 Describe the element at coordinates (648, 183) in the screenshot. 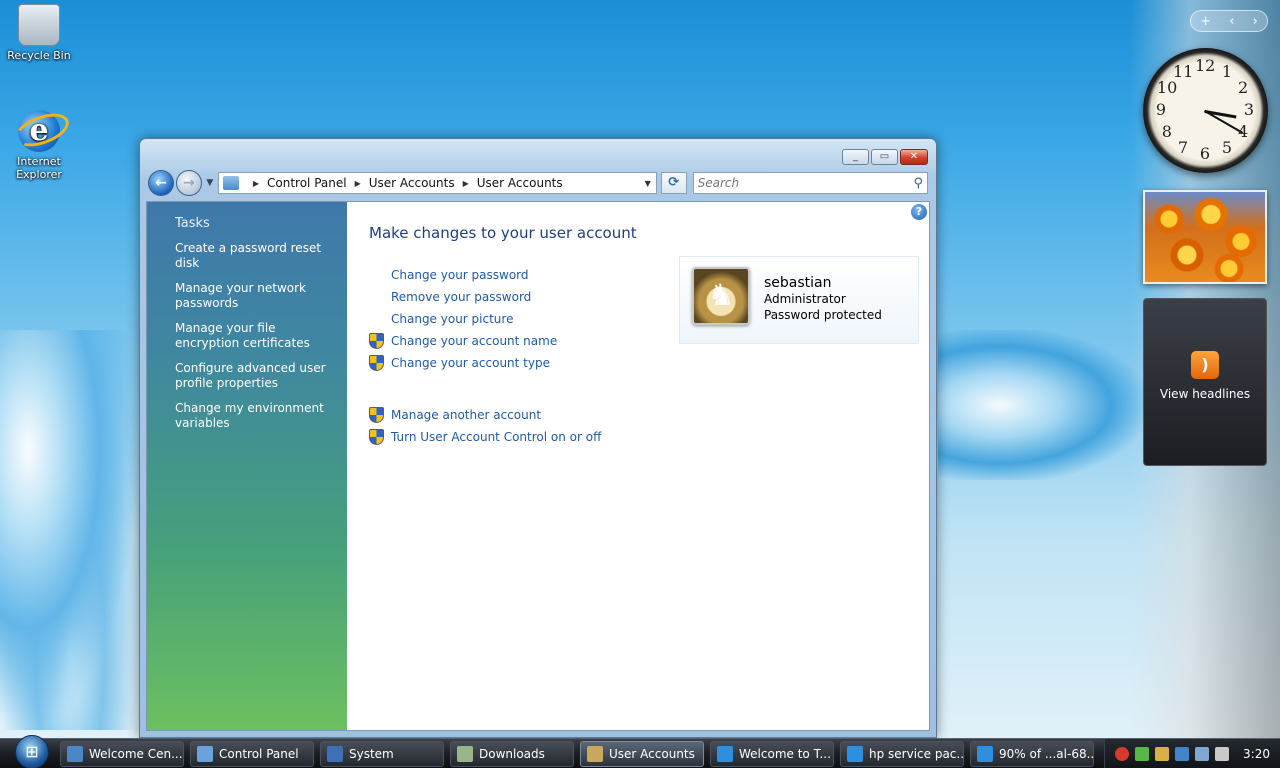

I see `address-dropdown-icon: ▼` at that location.